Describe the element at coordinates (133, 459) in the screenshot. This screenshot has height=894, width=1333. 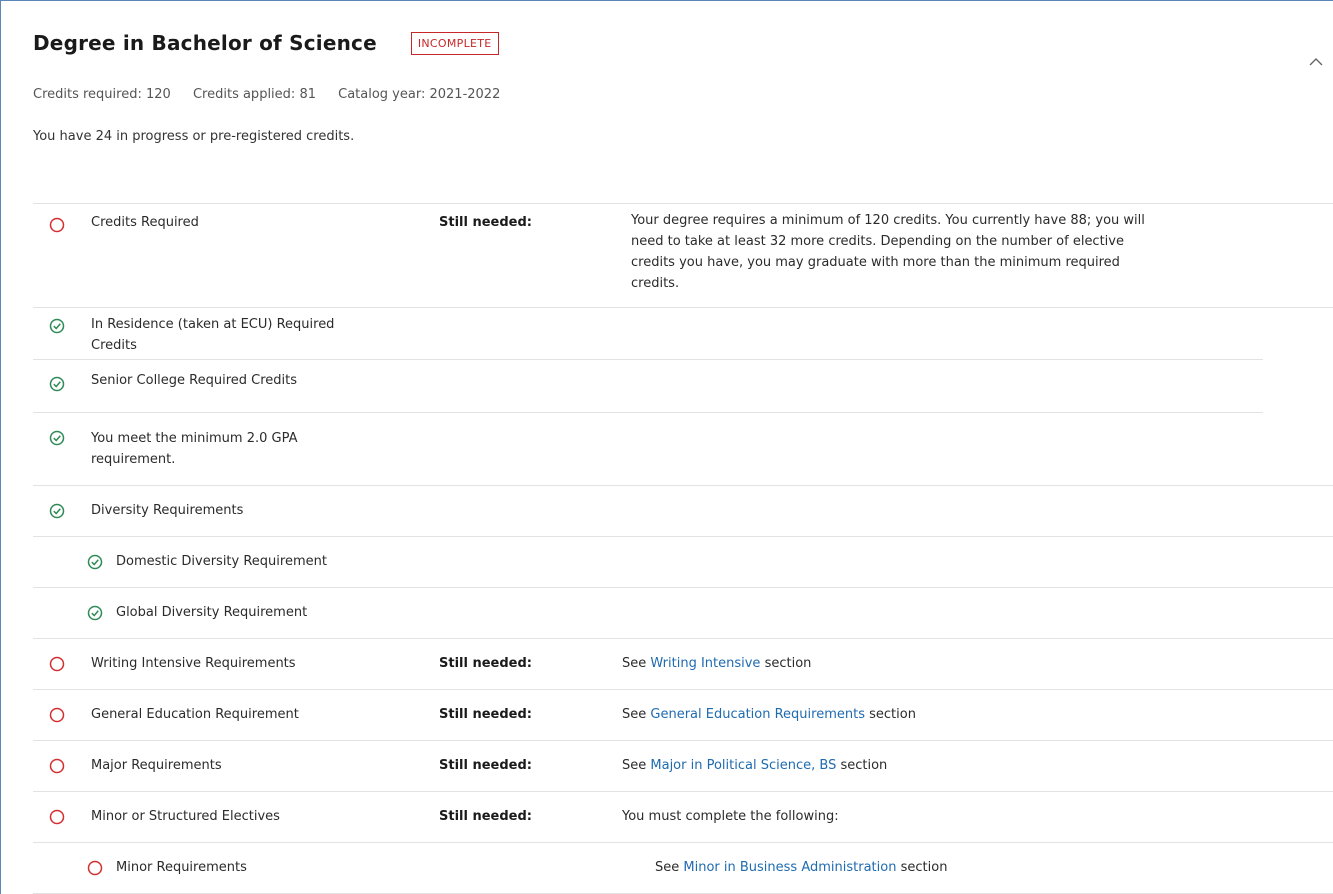
I see `name-line: requirement.` at that location.